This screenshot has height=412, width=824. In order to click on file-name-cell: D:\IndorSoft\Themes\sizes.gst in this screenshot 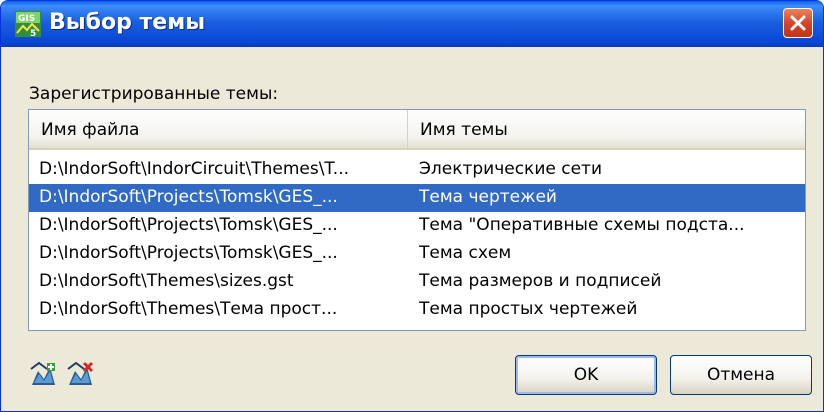, I will do `click(166, 281)`.